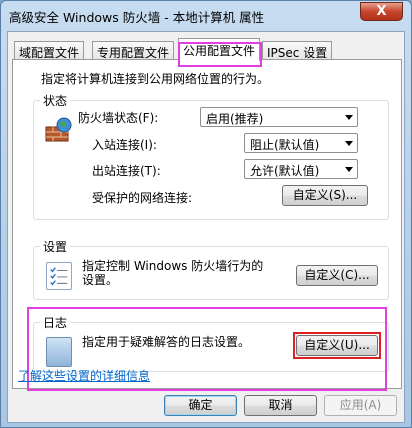  What do you see at coordinates (137, 17) in the screenshot?
I see `window-title: 高级安全 Windows 防火墙 - 本地计算机 属性` at bounding box center [137, 17].